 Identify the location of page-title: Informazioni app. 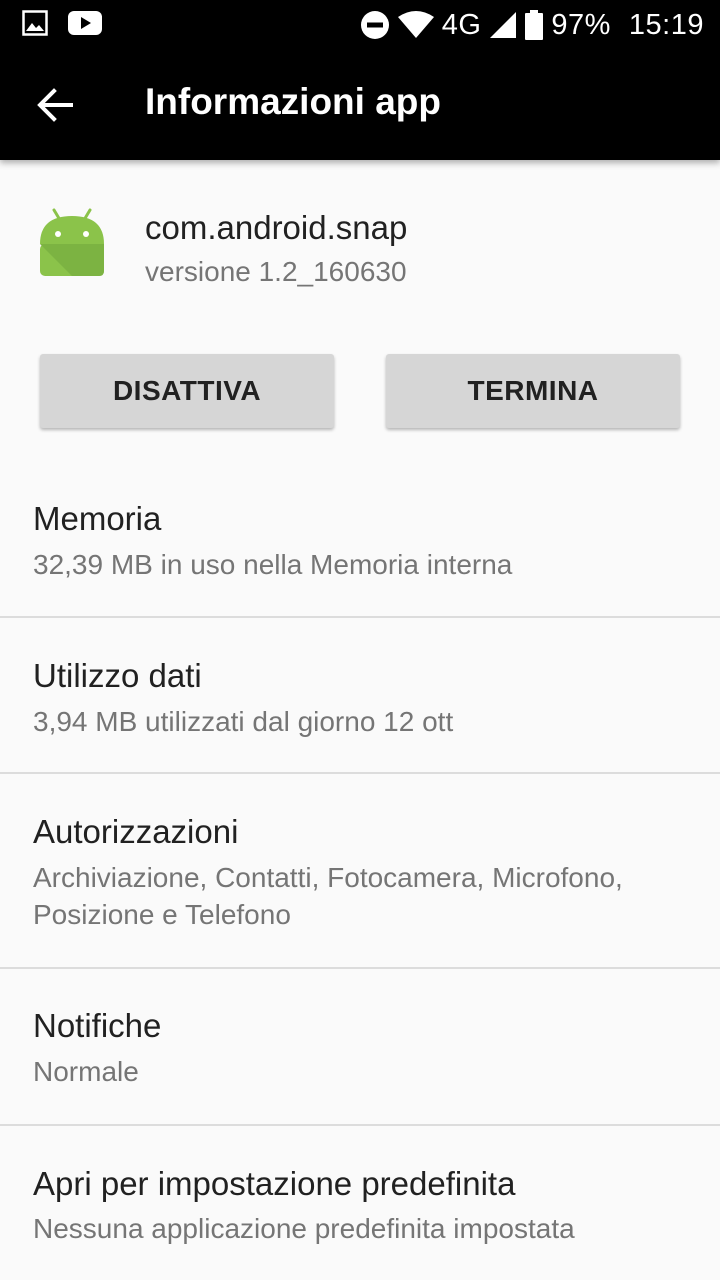
(293, 101).